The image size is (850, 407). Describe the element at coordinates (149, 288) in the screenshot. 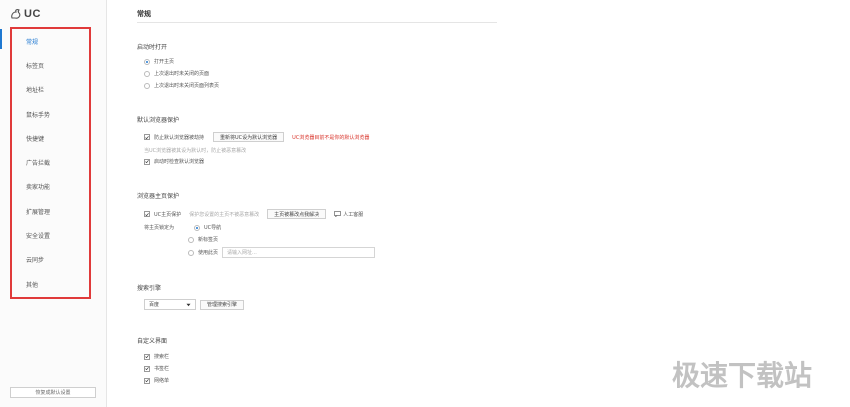

I see `search-section-title: 搜索引擎` at that location.